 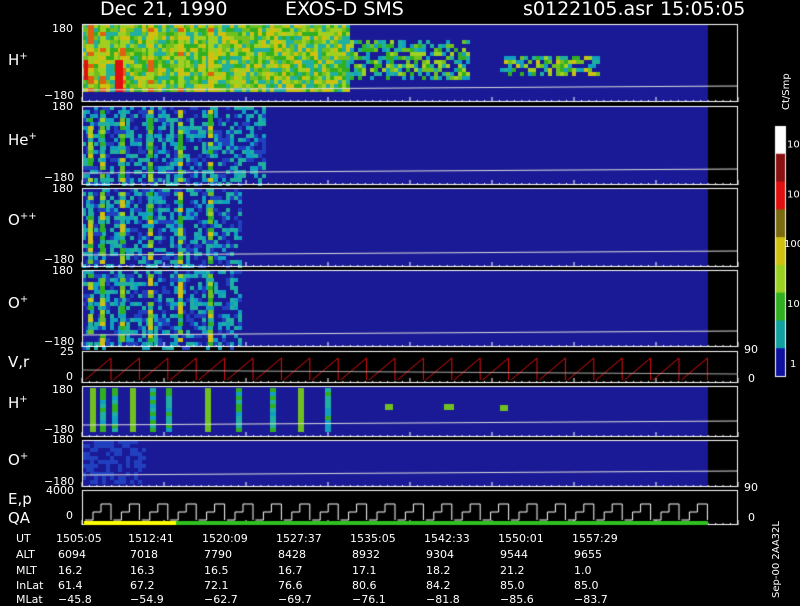 What do you see at coordinates (22, 220) in the screenshot?
I see `panel-label-o-plusplus: O++` at bounding box center [22, 220].